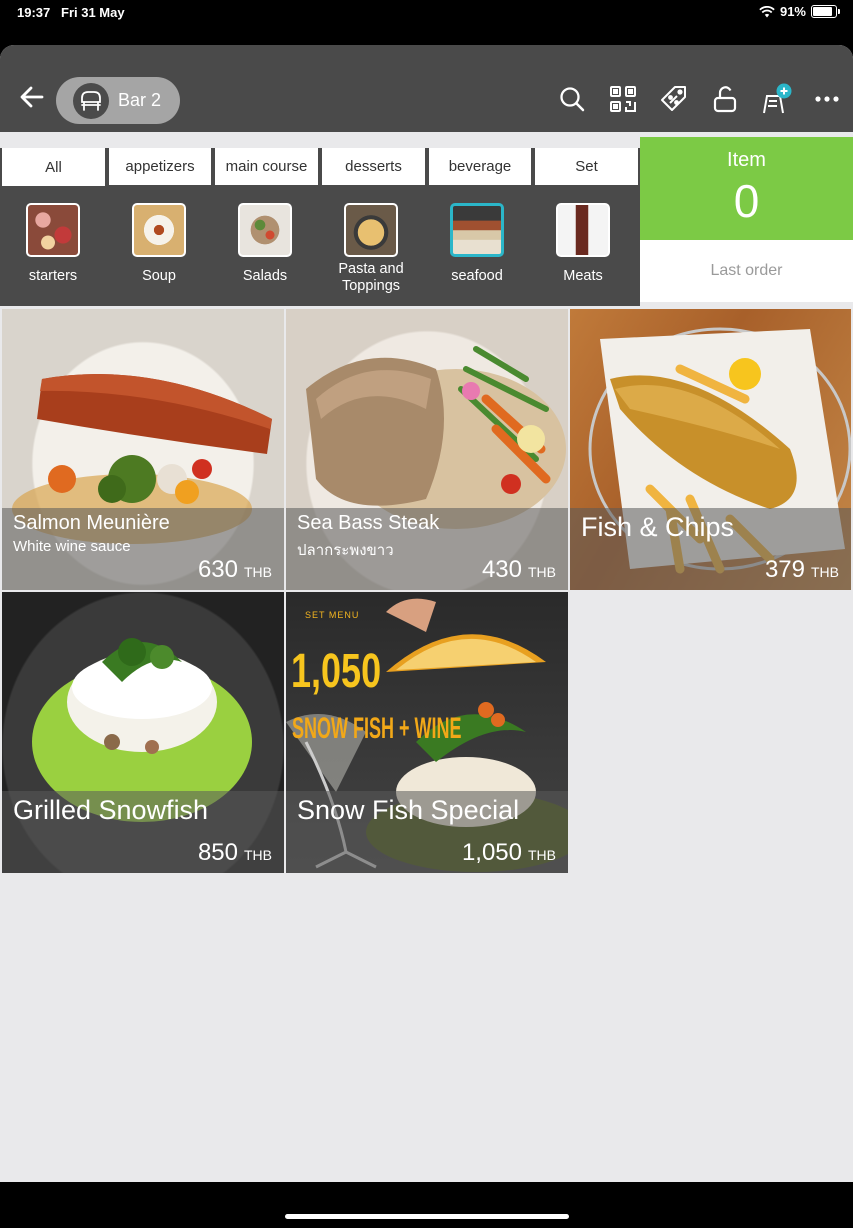  I want to click on menu-item-subtitle: White wine sauce, so click(72, 546).